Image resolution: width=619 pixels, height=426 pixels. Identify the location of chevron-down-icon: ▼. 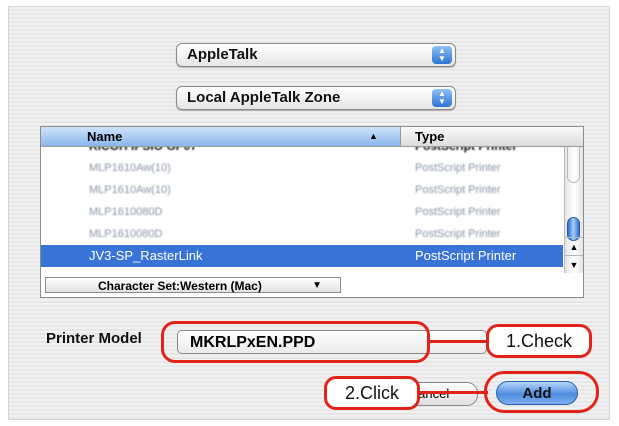
(317, 285).